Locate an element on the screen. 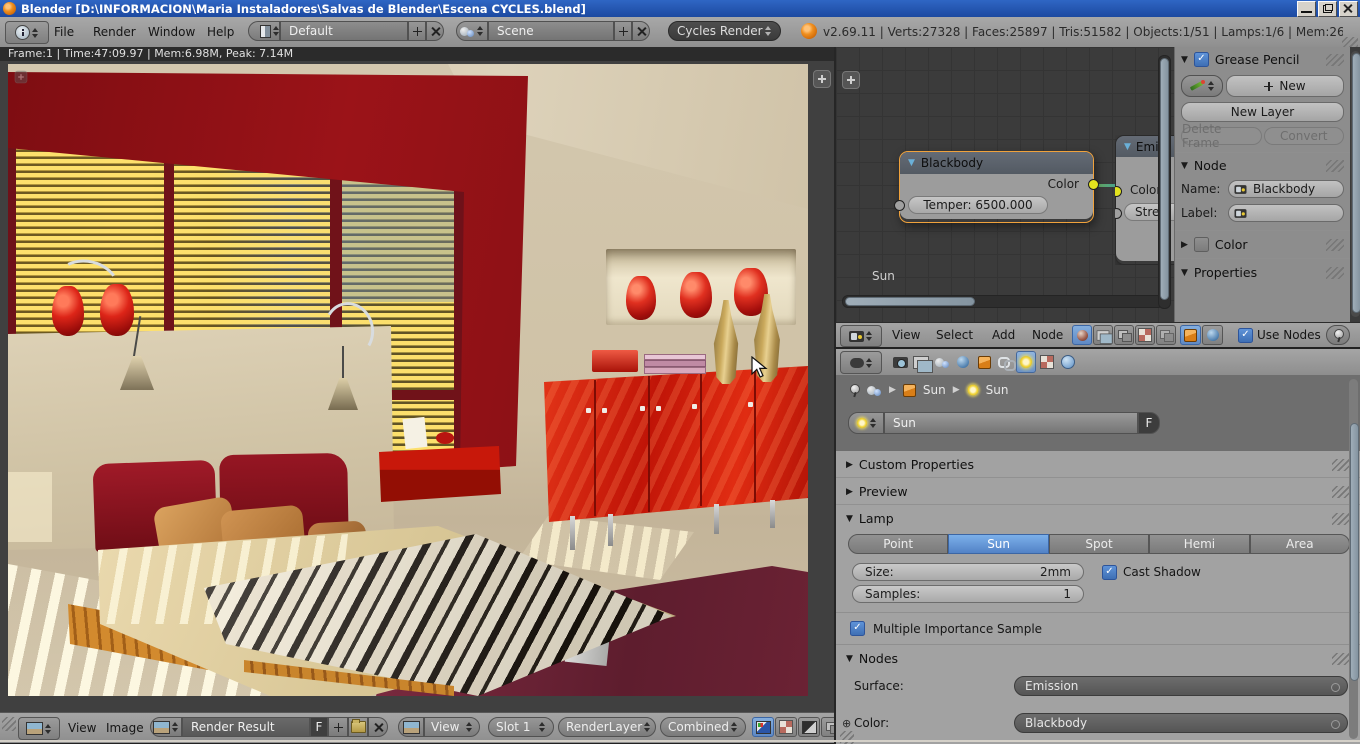  menu-select: Select is located at coordinates (954, 335).